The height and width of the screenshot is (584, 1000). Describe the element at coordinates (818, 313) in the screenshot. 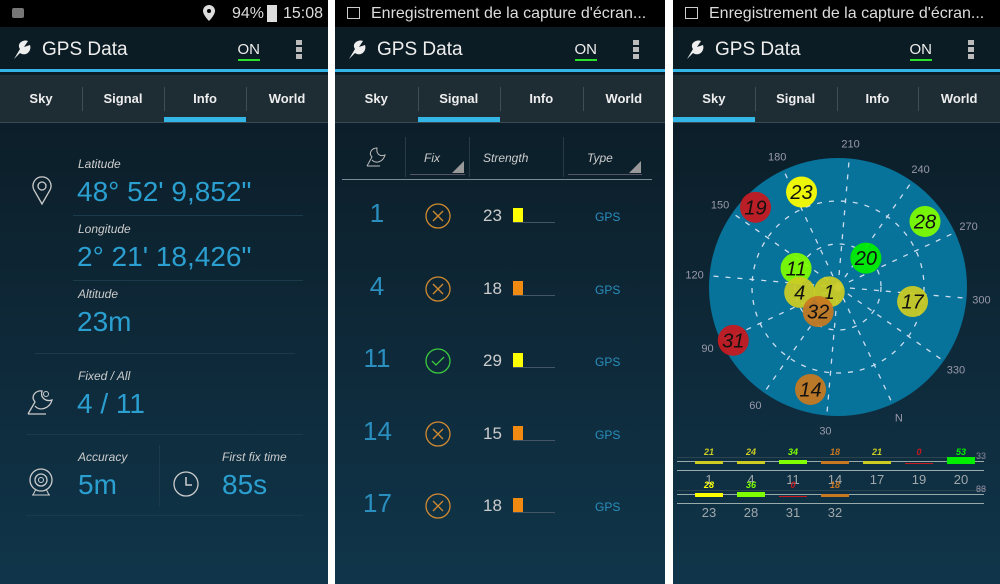

I see `satellite-label: 32` at that location.